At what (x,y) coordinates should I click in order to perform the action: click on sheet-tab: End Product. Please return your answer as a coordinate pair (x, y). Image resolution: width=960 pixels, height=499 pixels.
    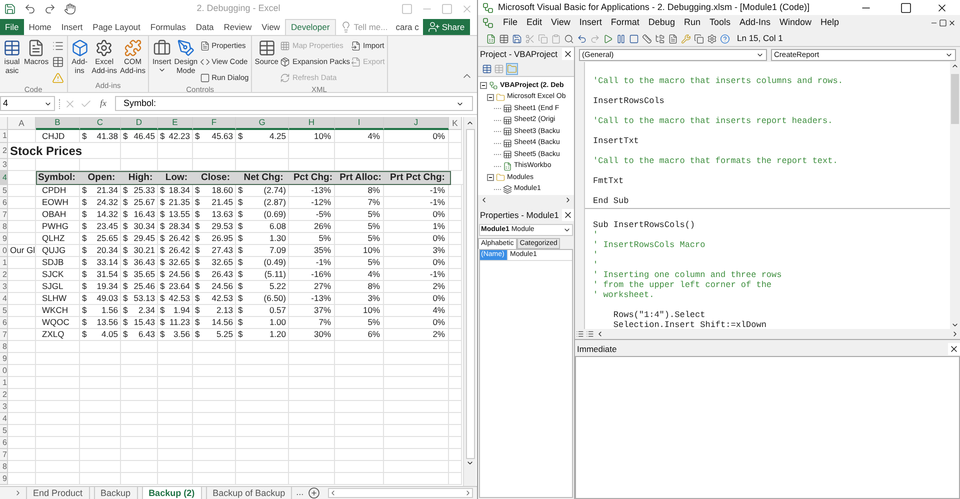
    Looking at the image, I should click on (58, 492).